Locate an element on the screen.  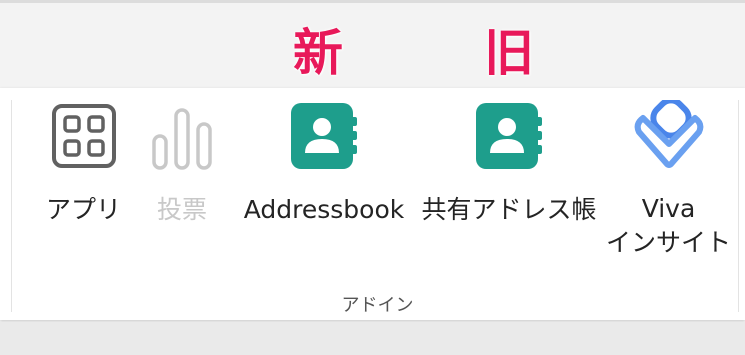
ribbon-separator-left is located at coordinates (11, 206).